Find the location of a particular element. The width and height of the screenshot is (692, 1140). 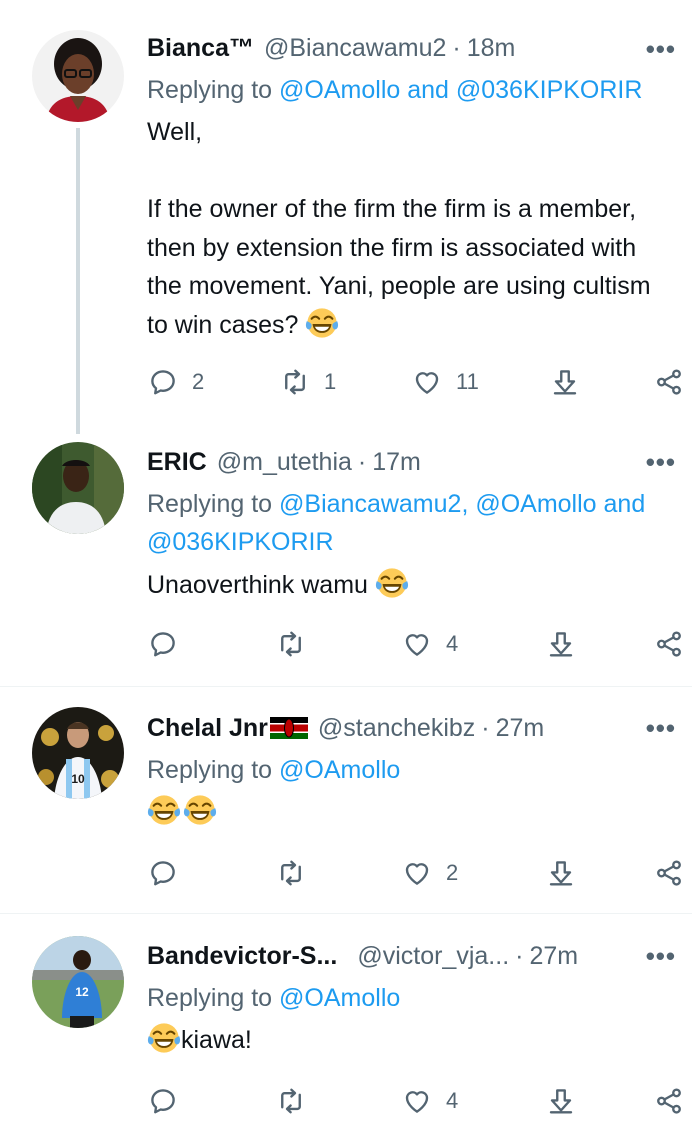

svg-text: 10 is located at coordinates (78, 779).